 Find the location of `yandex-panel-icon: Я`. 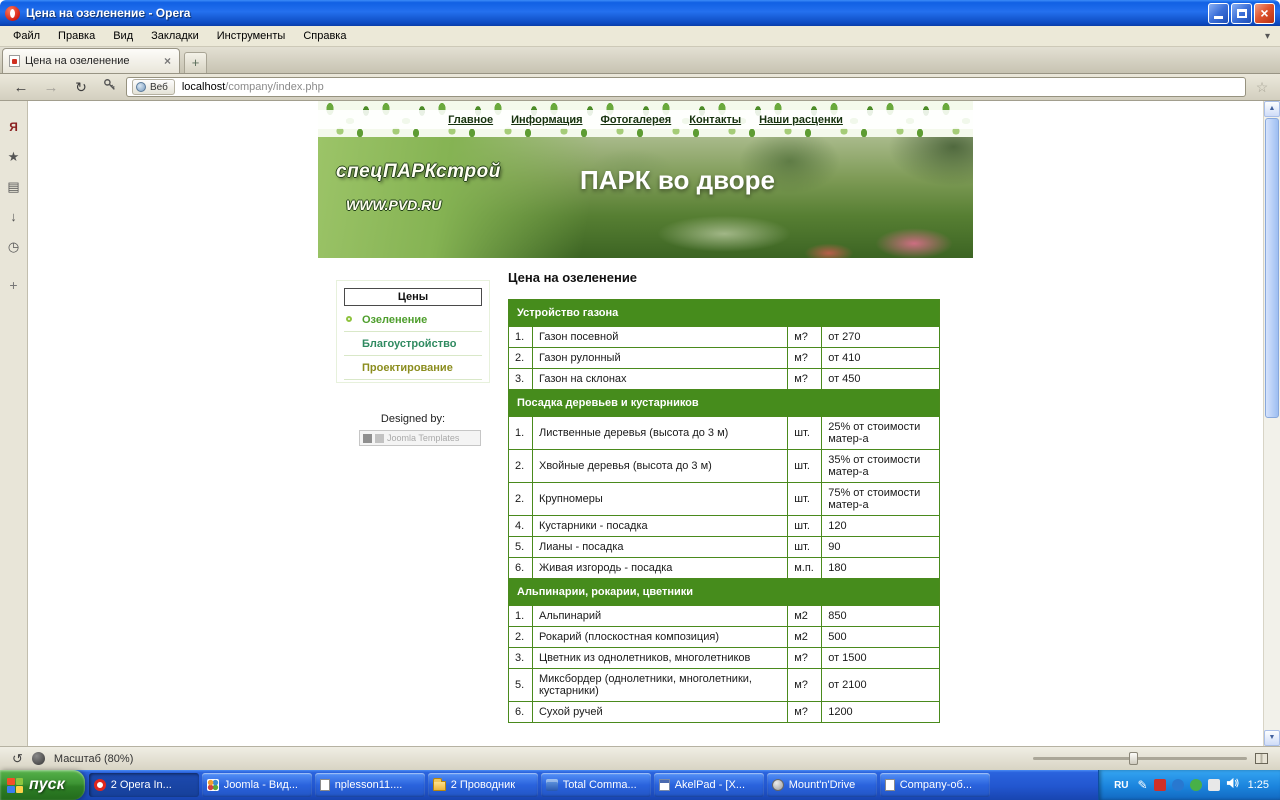

yandex-panel-icon: Я is located at coordinates (13, 127).